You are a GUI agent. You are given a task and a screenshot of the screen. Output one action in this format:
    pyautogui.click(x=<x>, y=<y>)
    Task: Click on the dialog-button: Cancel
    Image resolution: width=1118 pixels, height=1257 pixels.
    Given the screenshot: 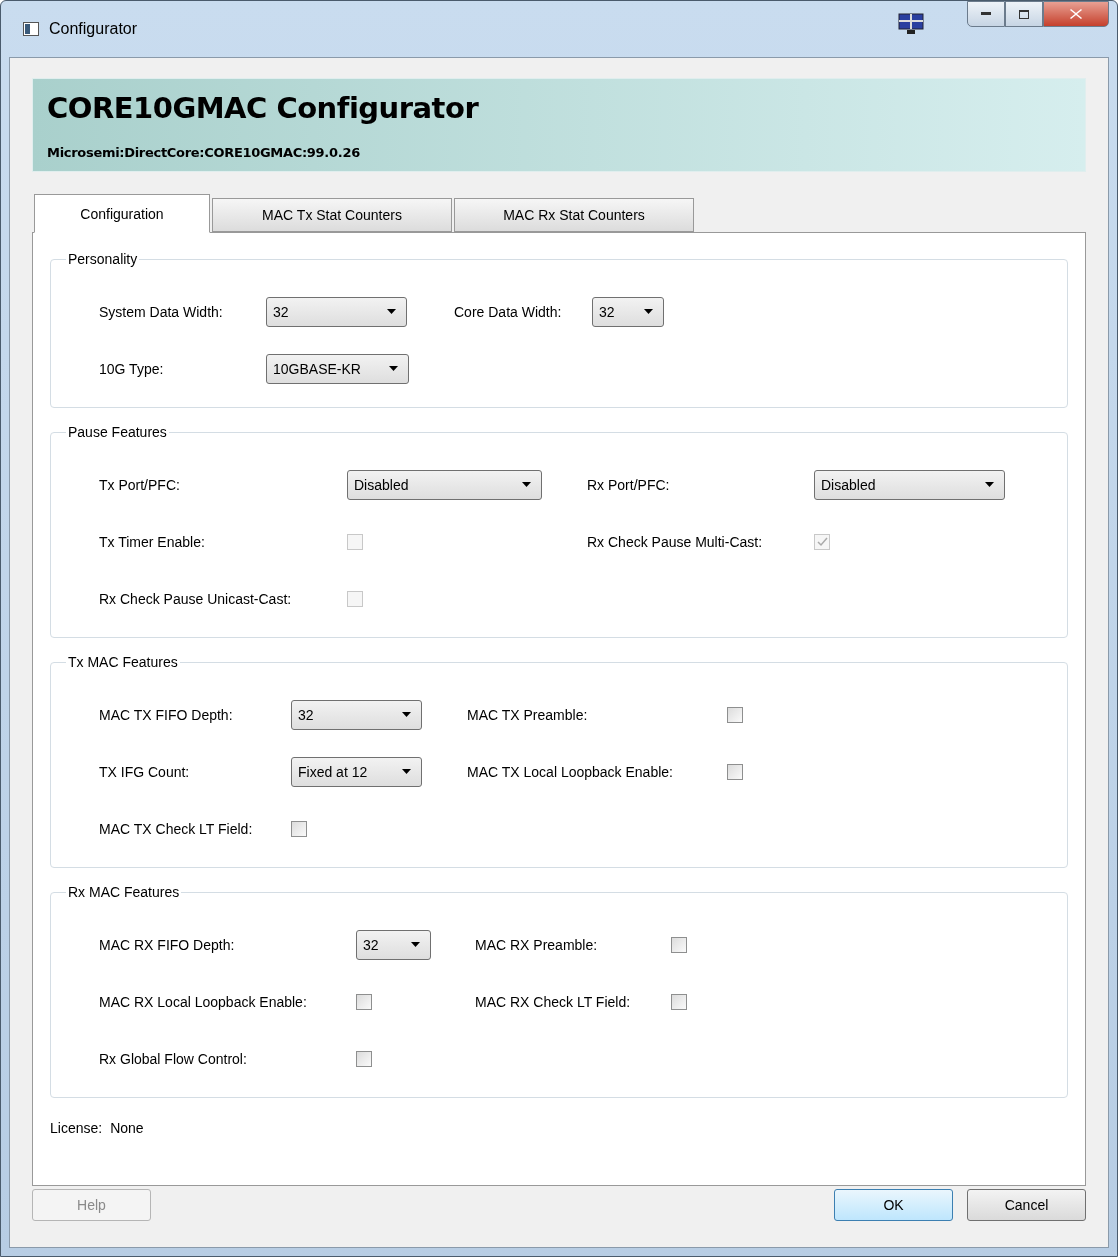 What is the action you would take?
    pyautogui.click(x=1026, y=1205)
    